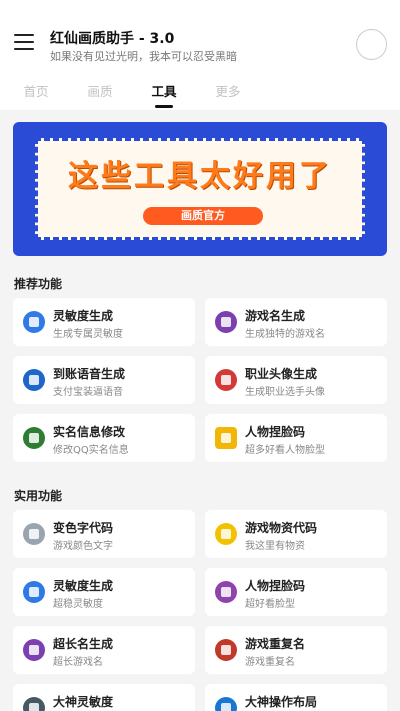 This screenshot has width=400, height=711. What do you see at coordinates (285, 334) in the screenshot?
I see `card-subtitle: 生成独特的游戏名` at bounding box center [285, 334].